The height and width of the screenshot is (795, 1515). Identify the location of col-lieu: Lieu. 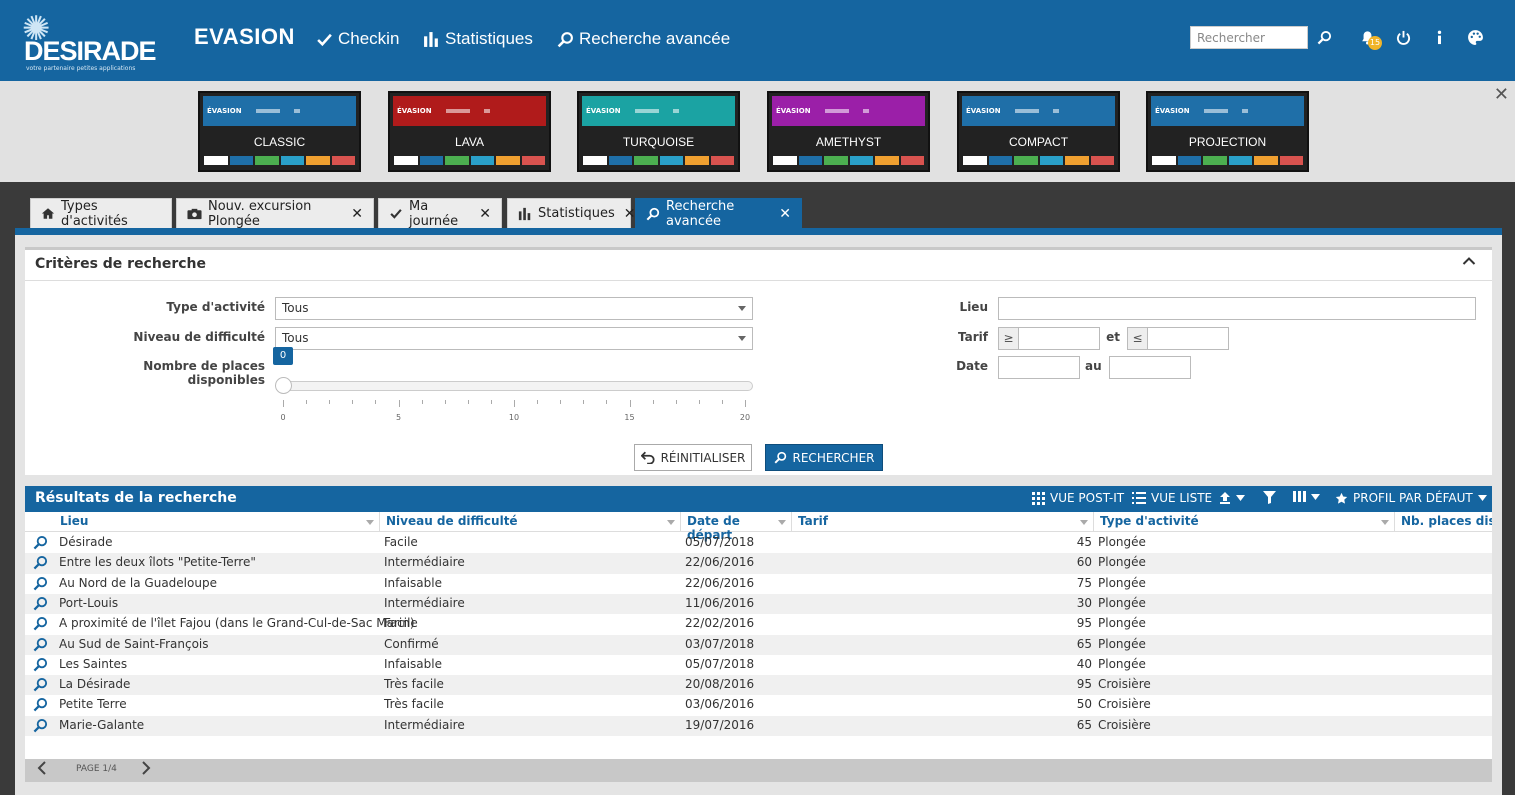
(215, 522).